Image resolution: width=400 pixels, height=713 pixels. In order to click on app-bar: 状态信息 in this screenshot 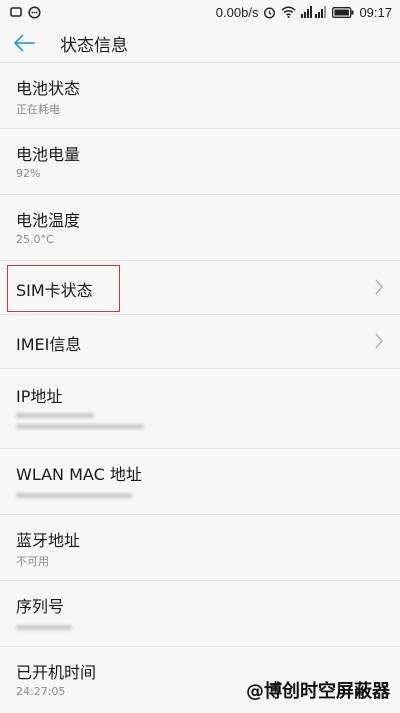, I will do `click(200, 43)`.